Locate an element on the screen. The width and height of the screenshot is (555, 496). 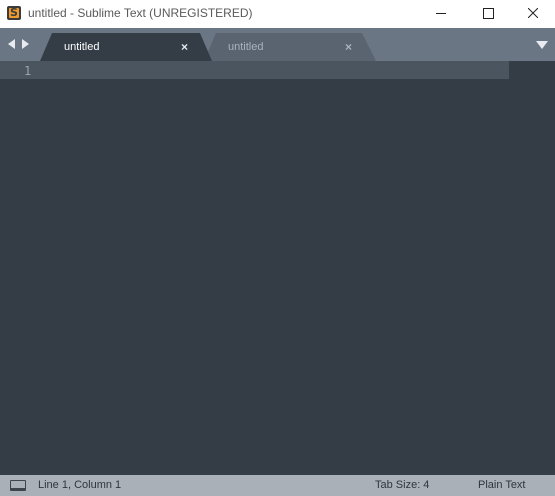
title-bar: untitled - Sublime Text (UNREGISTERED) is located at coordinates (277, 14).